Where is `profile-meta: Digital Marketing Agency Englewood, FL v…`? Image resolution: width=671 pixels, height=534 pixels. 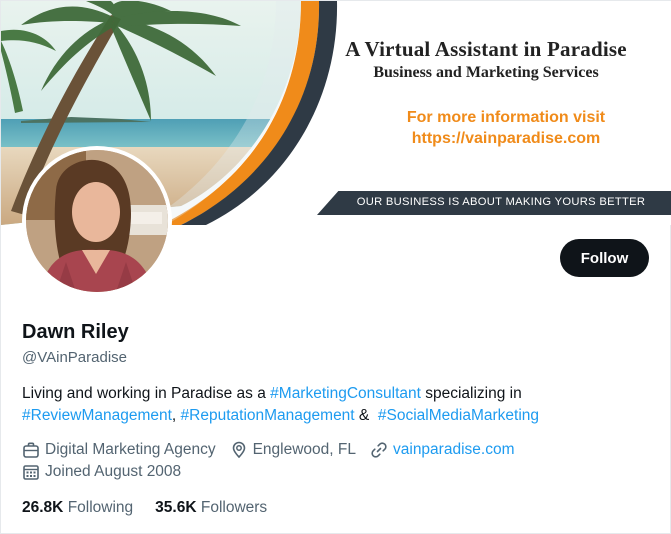 profile-meta: Digital Marketing Agency Englewood, FL v… is located at coordinates (275, 450).